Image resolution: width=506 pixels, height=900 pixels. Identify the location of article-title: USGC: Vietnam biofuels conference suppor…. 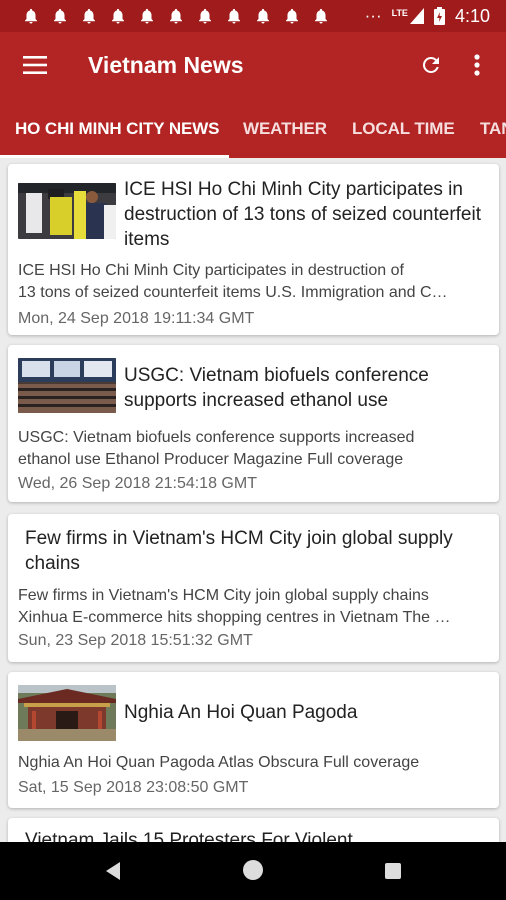
(304, 388).